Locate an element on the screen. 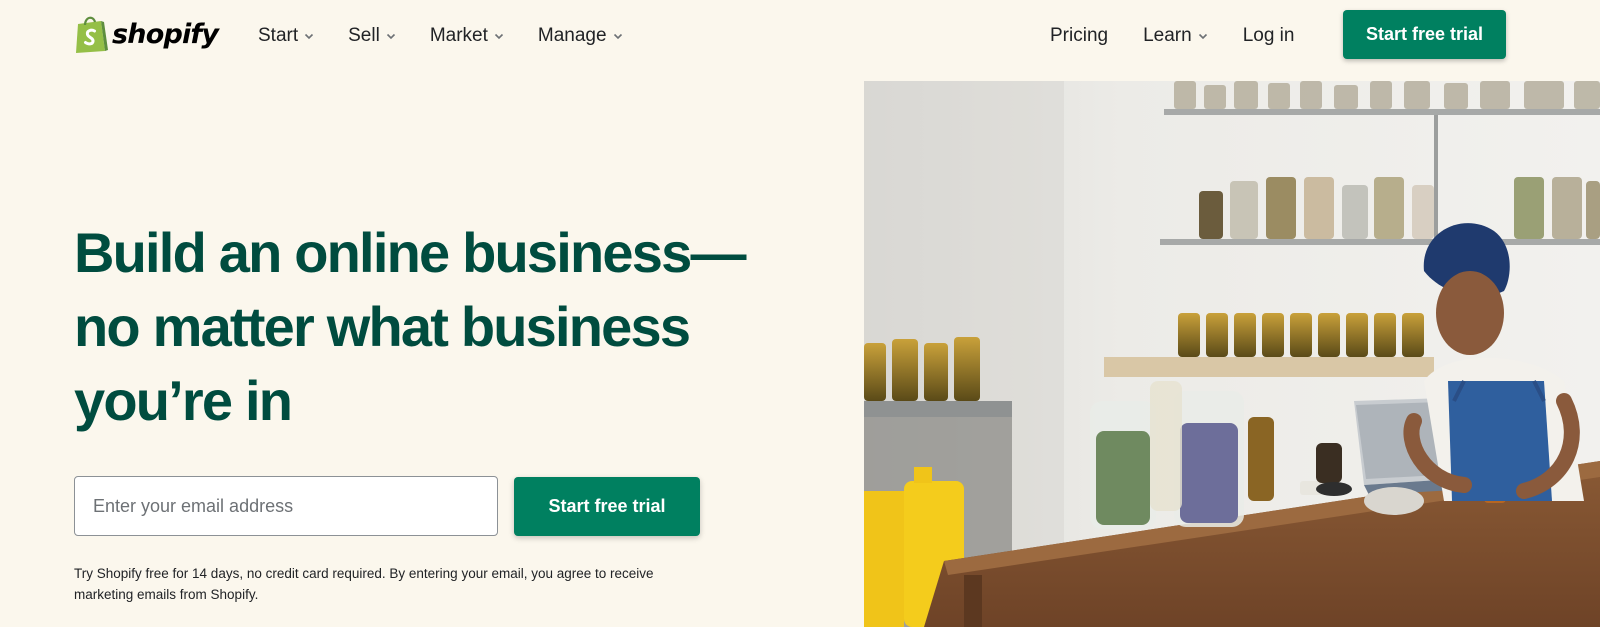  hero-start-trial-button: Start free trial is located at coordinates (607, 506).